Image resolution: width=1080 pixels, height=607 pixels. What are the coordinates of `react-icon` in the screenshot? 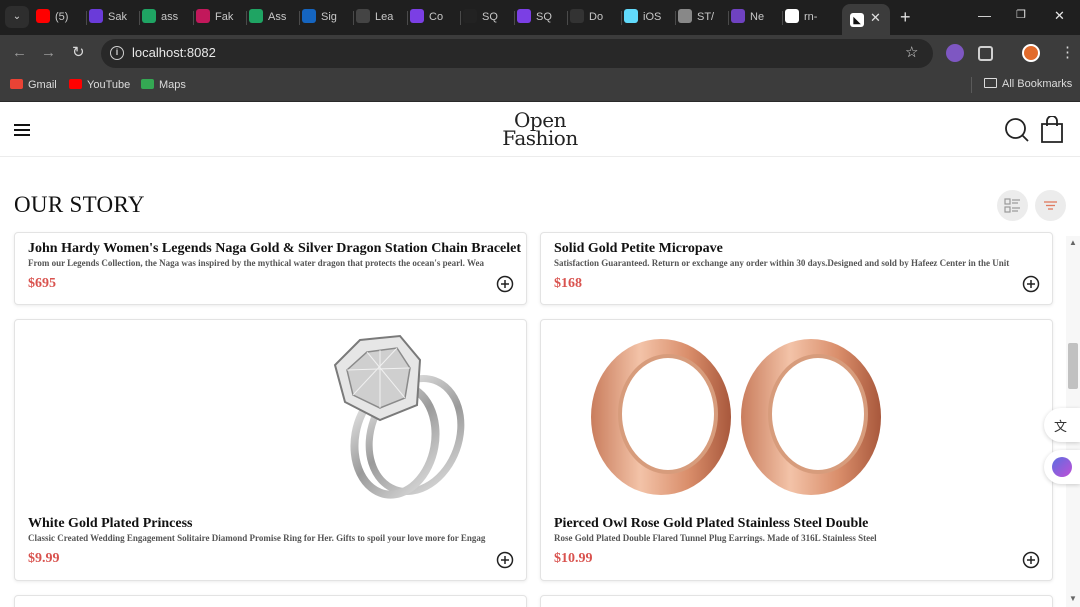 It's located at (631, 16).